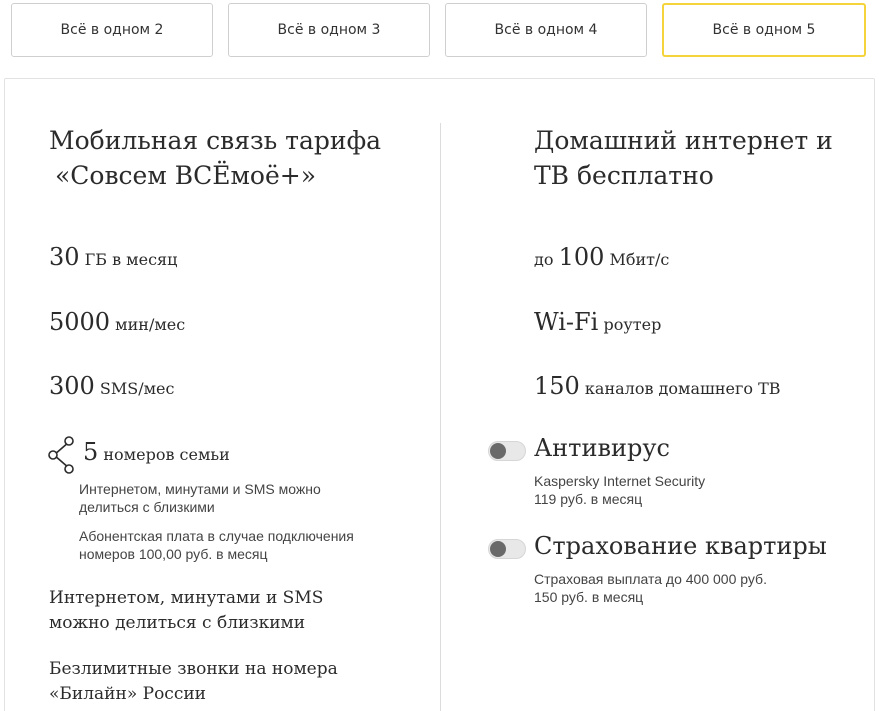 The height and width of the screenshot is (711, 879). What do you see at coordinates (581, 257) in the screenshot?
I see `speed-amount: 100` at bounding box center [581, 257].